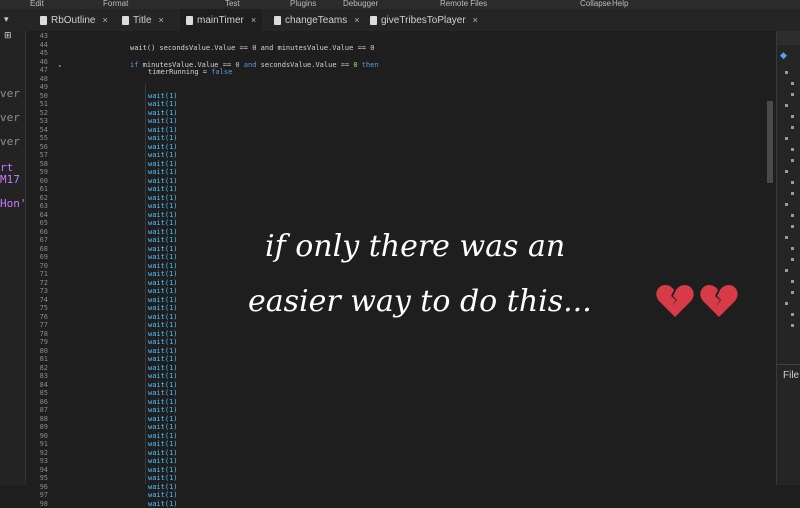 This screenshot has height=508, width=800. What do you see at coordinates (463, 4) in the screenshot?
I see `menu-item: Remote Files` at bounding box center [463, 4].